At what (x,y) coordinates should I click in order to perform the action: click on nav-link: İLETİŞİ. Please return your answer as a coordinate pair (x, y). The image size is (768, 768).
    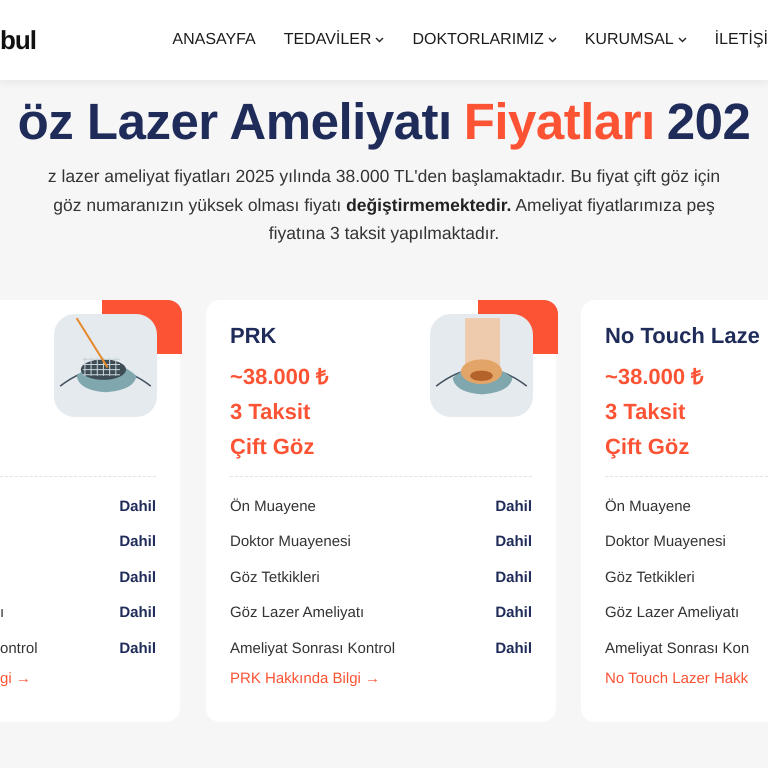
    Looking at the image, I should click on (741, 40).